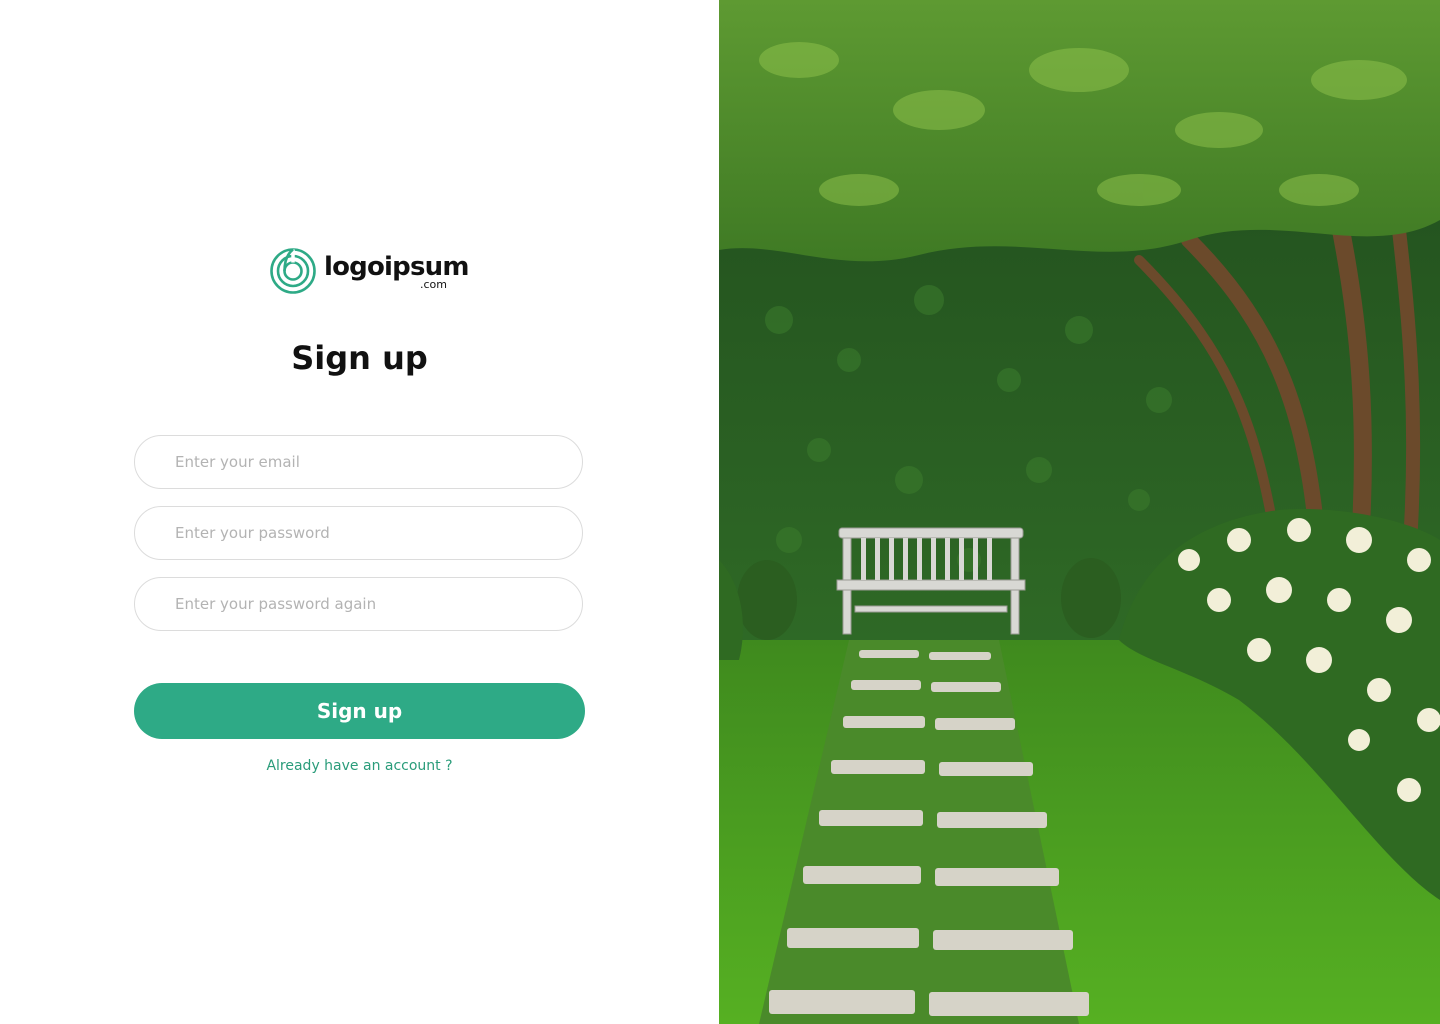 The width and height of the screenshot is (1440, 1024). What do you see at coordinates (359, 766) in the screenshot?
I see `signin-link: Already have an account ?` at bounding box center [359, 766].